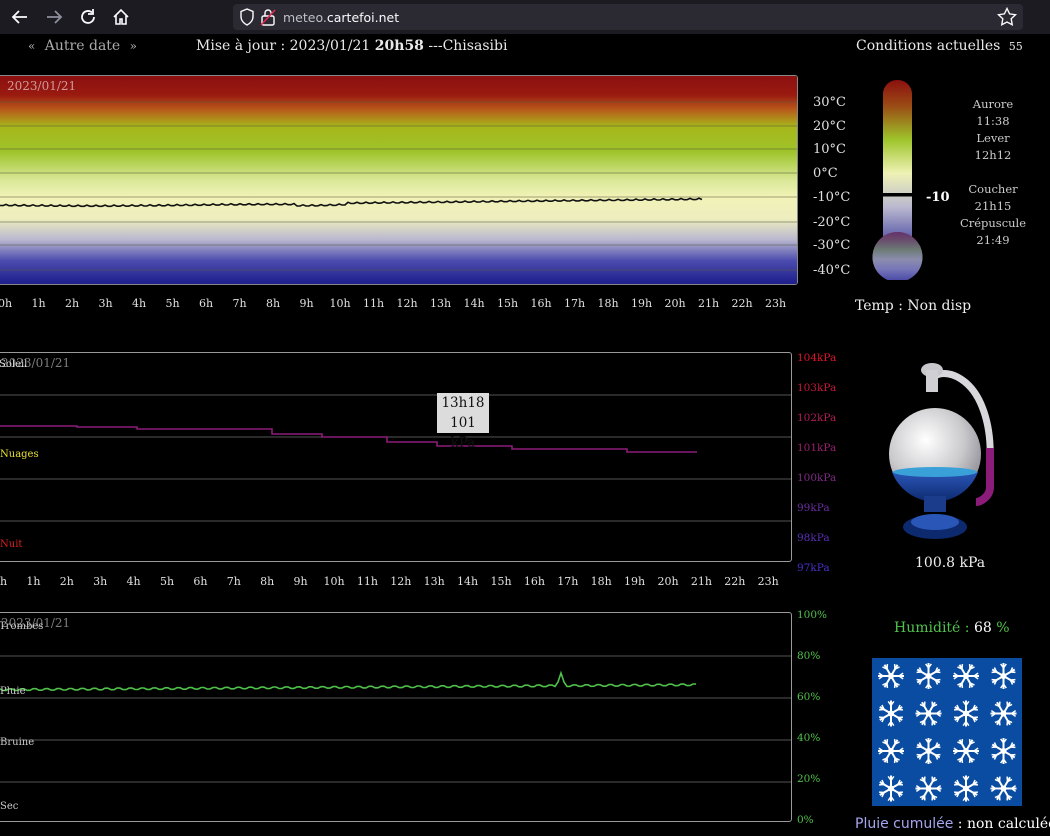 This screenshot has width=1050, height=836. What do you see at coordinates (601, 581) in the screenshot?
I see `pressure-x-tick: 18h` at bounding box center [601, 581].